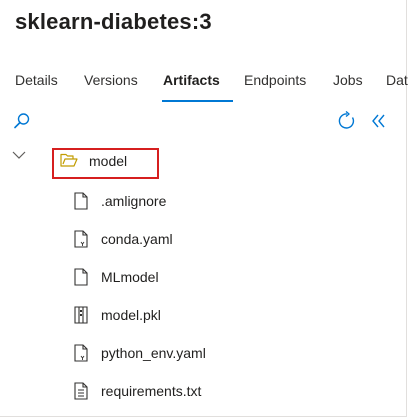 Image resolution: width=408 pixels, height=418 pixels. Describe the element at coordinates (191, 80) in the screenshot. I see `tab-artifacts: Artifacts` at that location.